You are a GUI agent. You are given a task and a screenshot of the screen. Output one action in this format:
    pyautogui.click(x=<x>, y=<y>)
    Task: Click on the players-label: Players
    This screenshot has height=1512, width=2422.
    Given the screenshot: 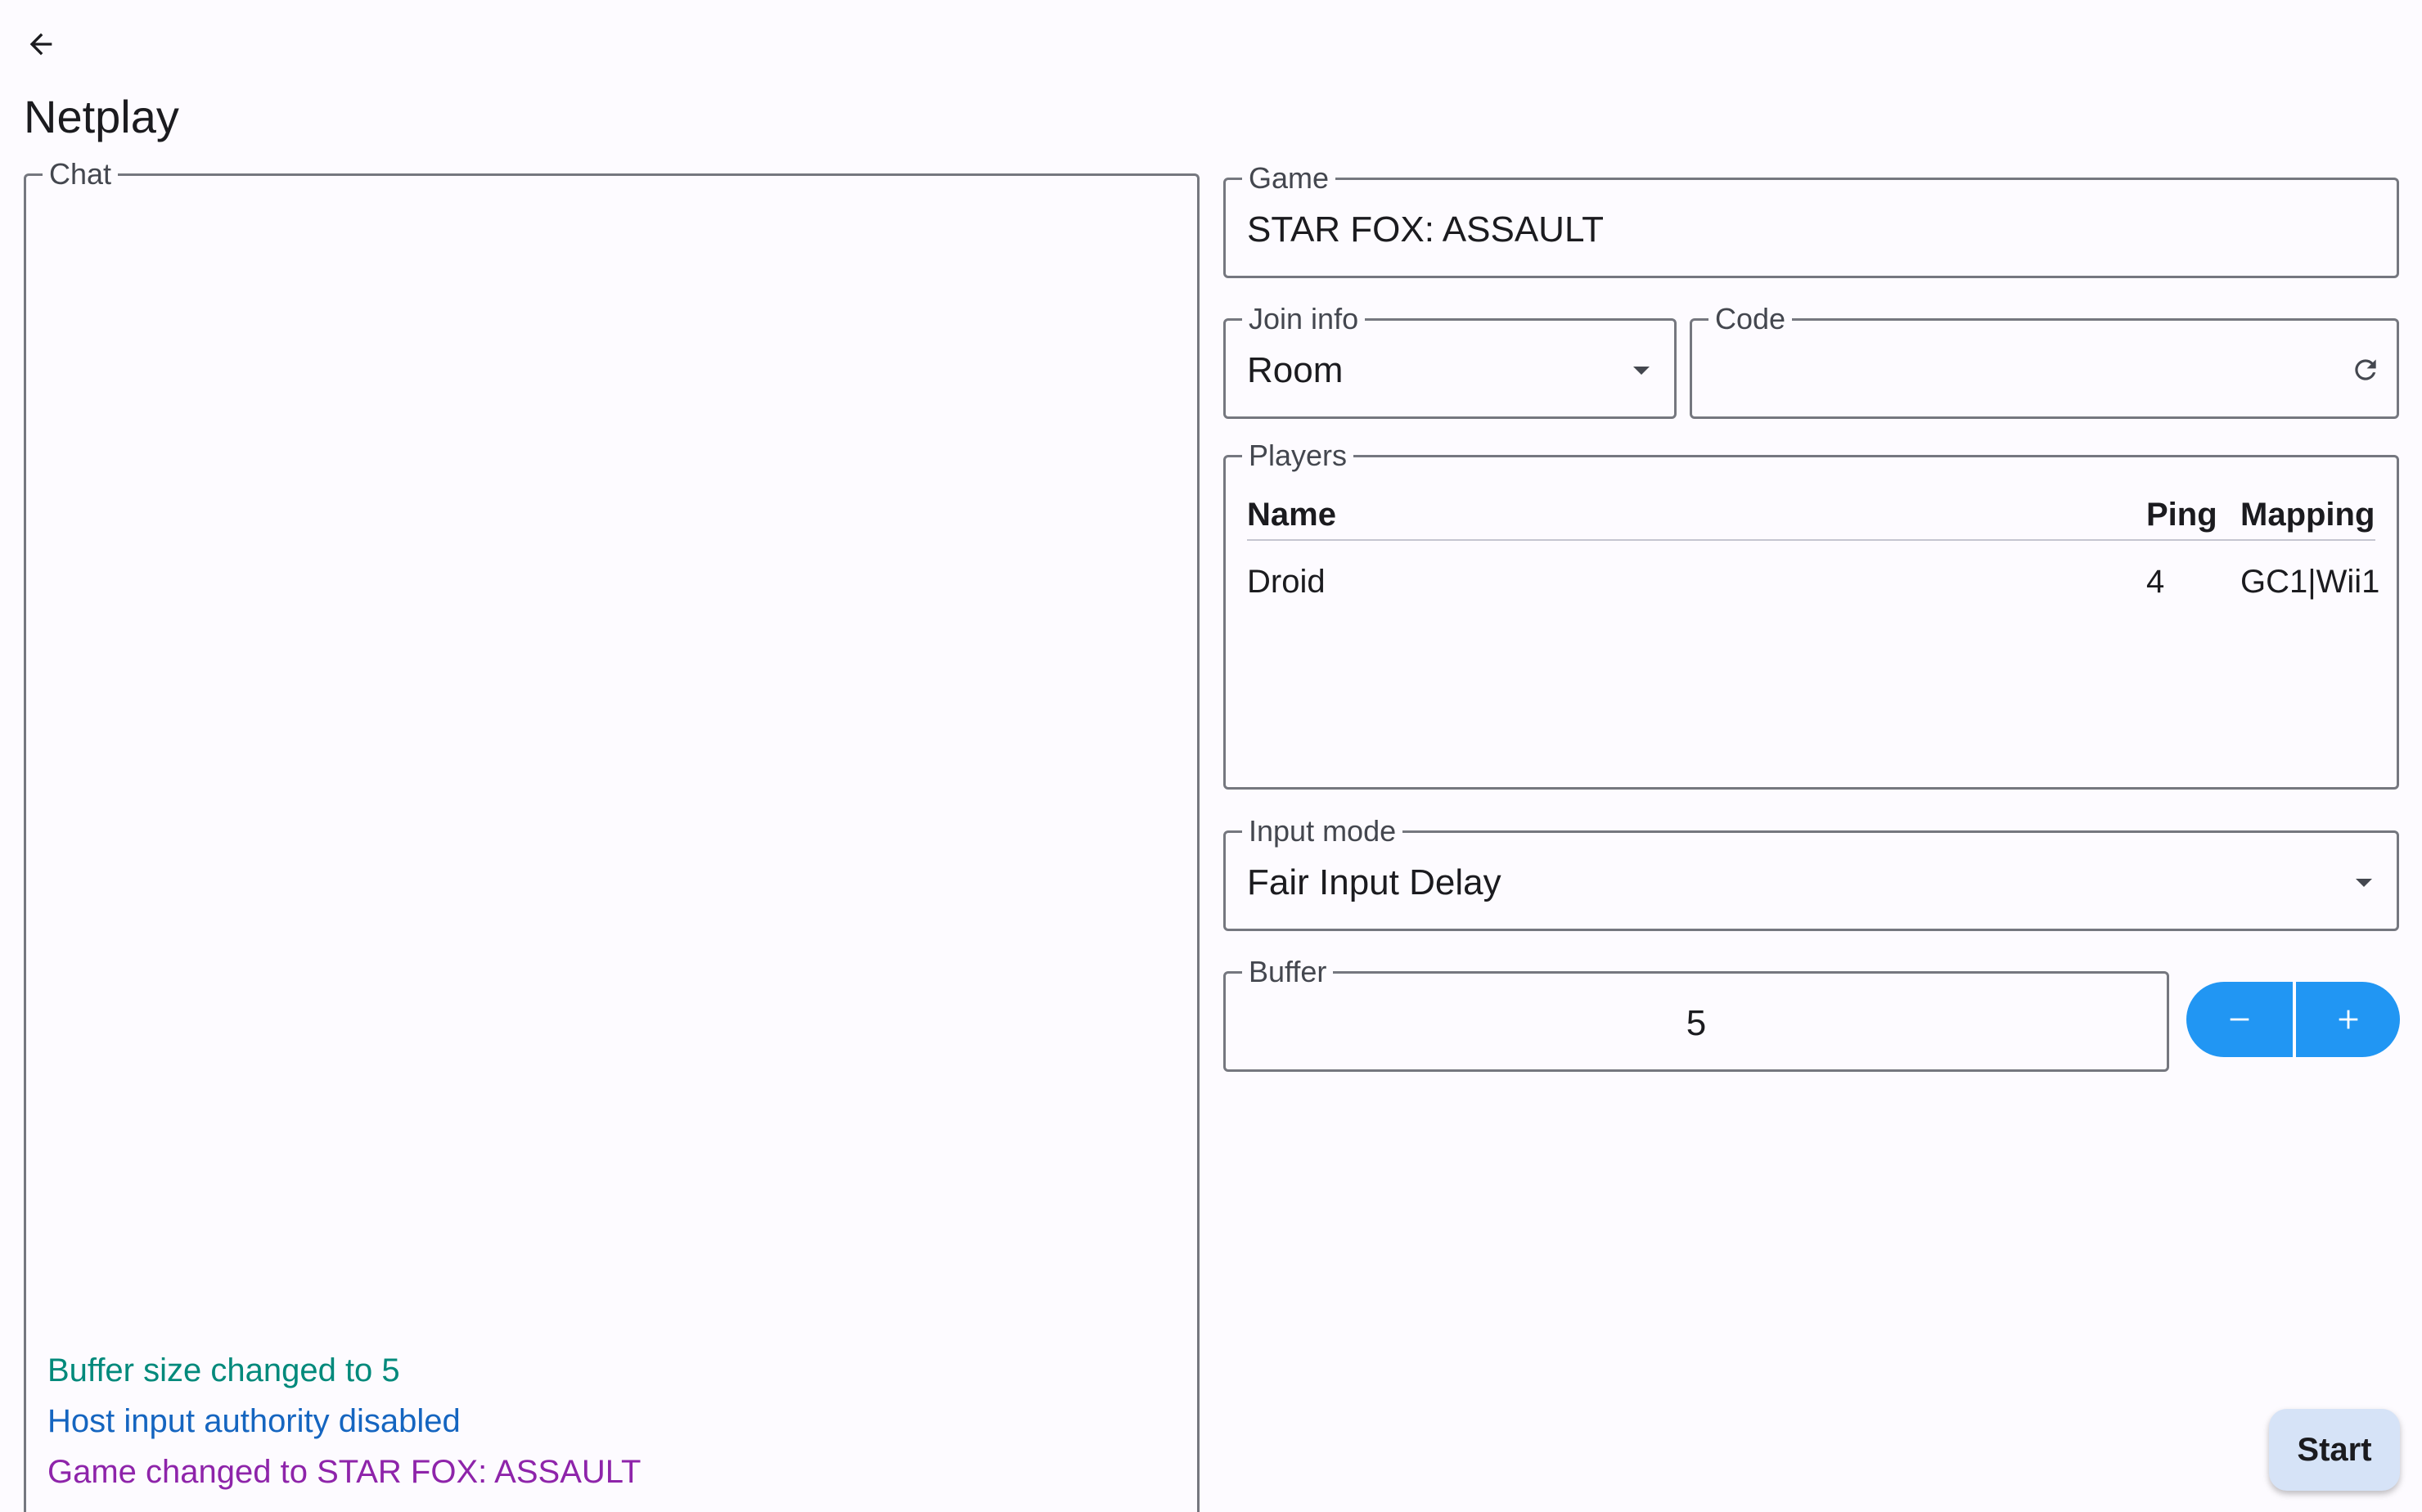 What is the action you would take?
    pyautogui.click(x=1298, y=456)
    